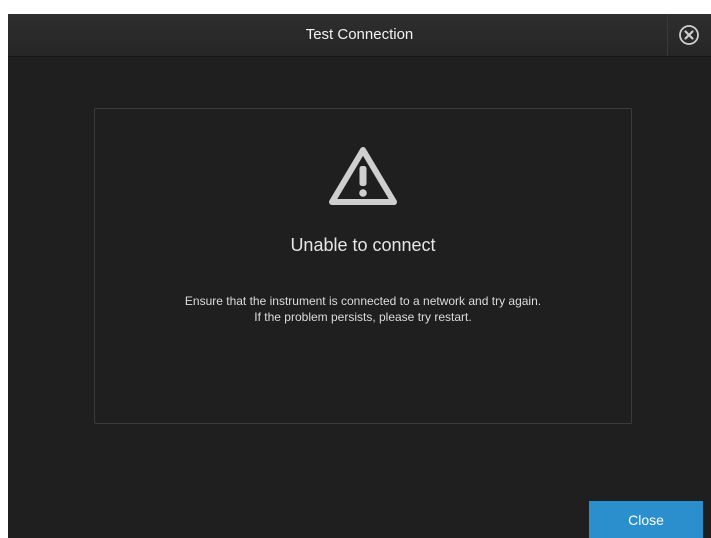 This screenshot has height=538, width=711. What do you see at coordinates (667, 35) in the screenshot?
I see `header-divider` at bounding box center [667, 35].